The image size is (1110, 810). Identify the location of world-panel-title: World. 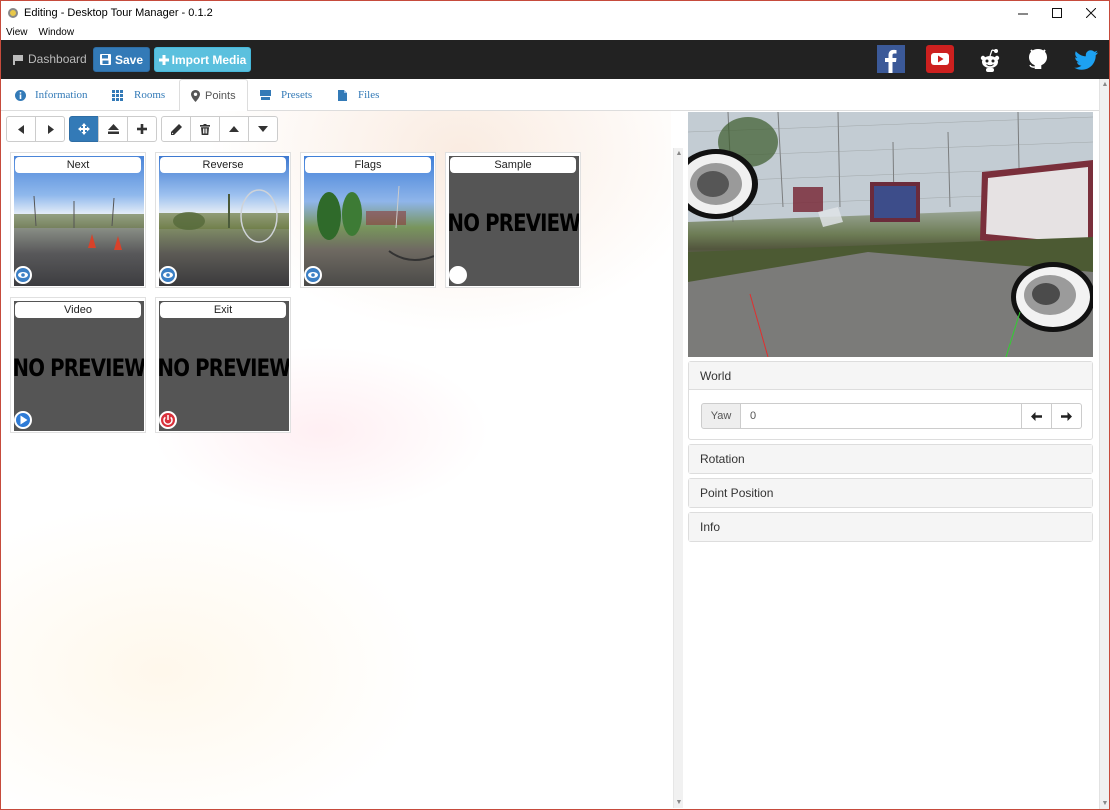
(890, 376).